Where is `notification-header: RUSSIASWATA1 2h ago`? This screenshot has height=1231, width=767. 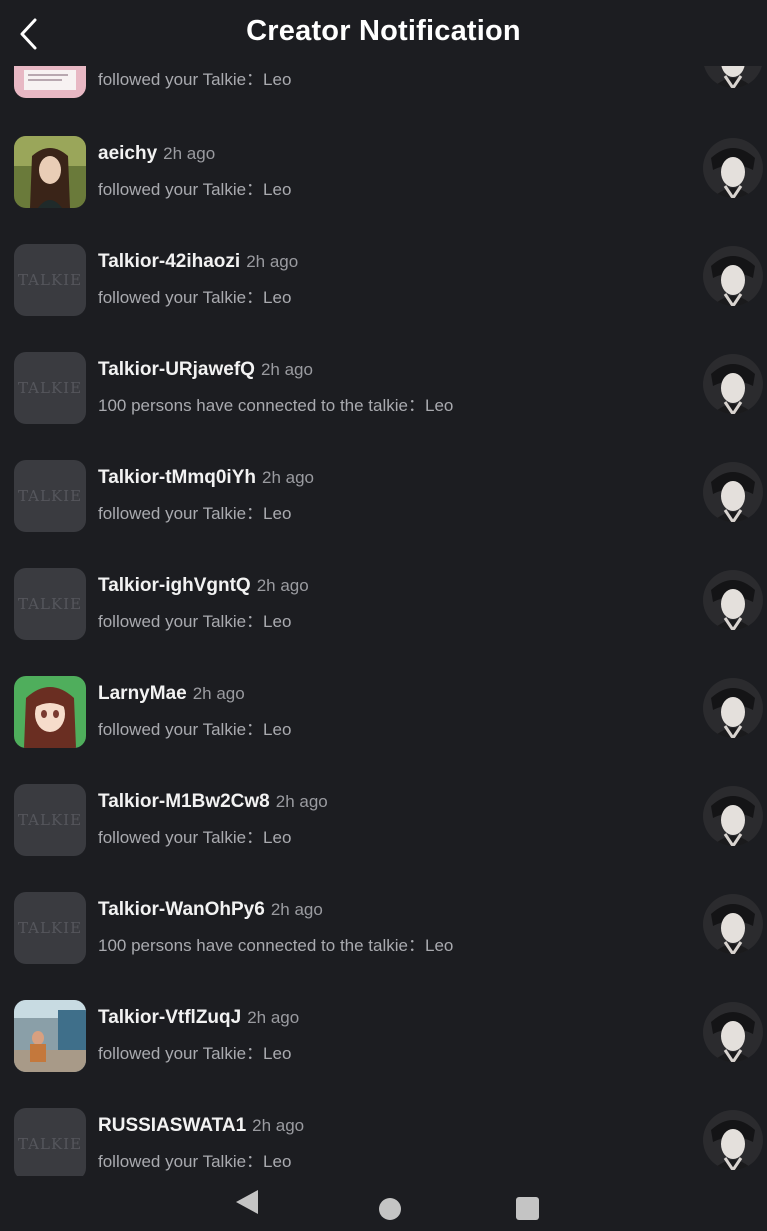 notification-header: RUSSIASWATA1 2h ago is located at coordinates (201, 1126).